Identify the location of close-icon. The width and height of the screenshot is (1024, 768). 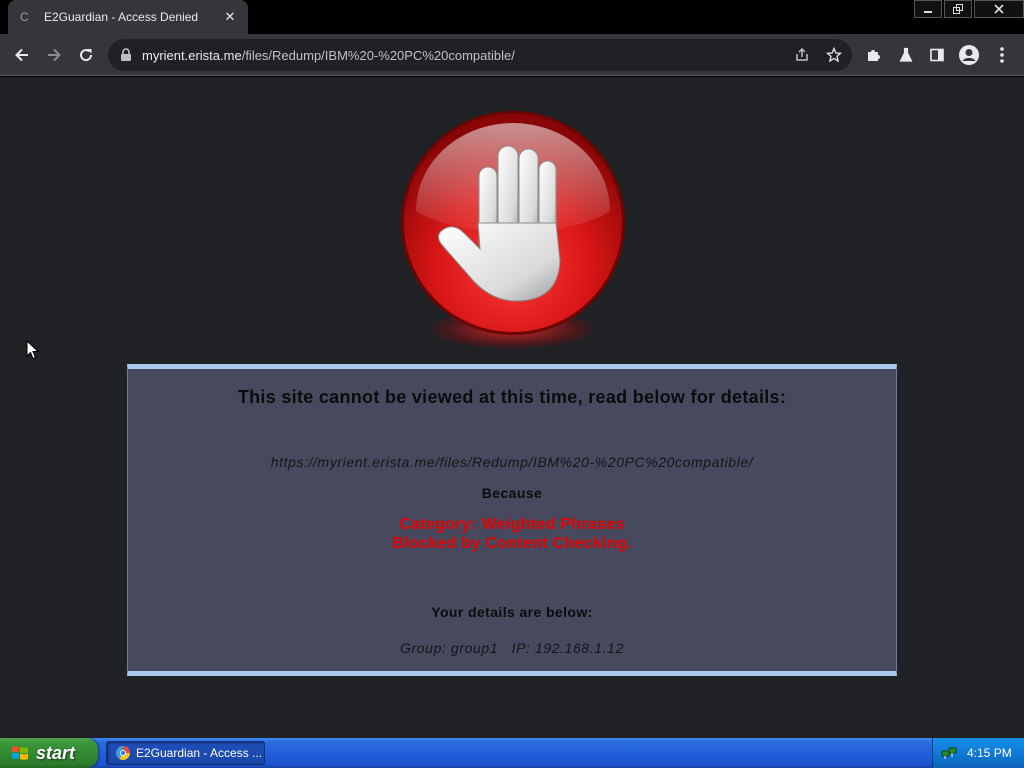
(999, 9).